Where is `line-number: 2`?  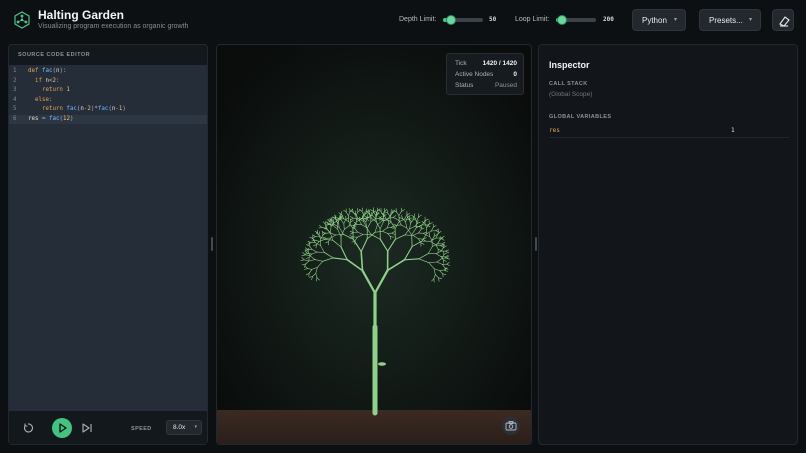
line-number: 2 is located at coordinates (15, 80).